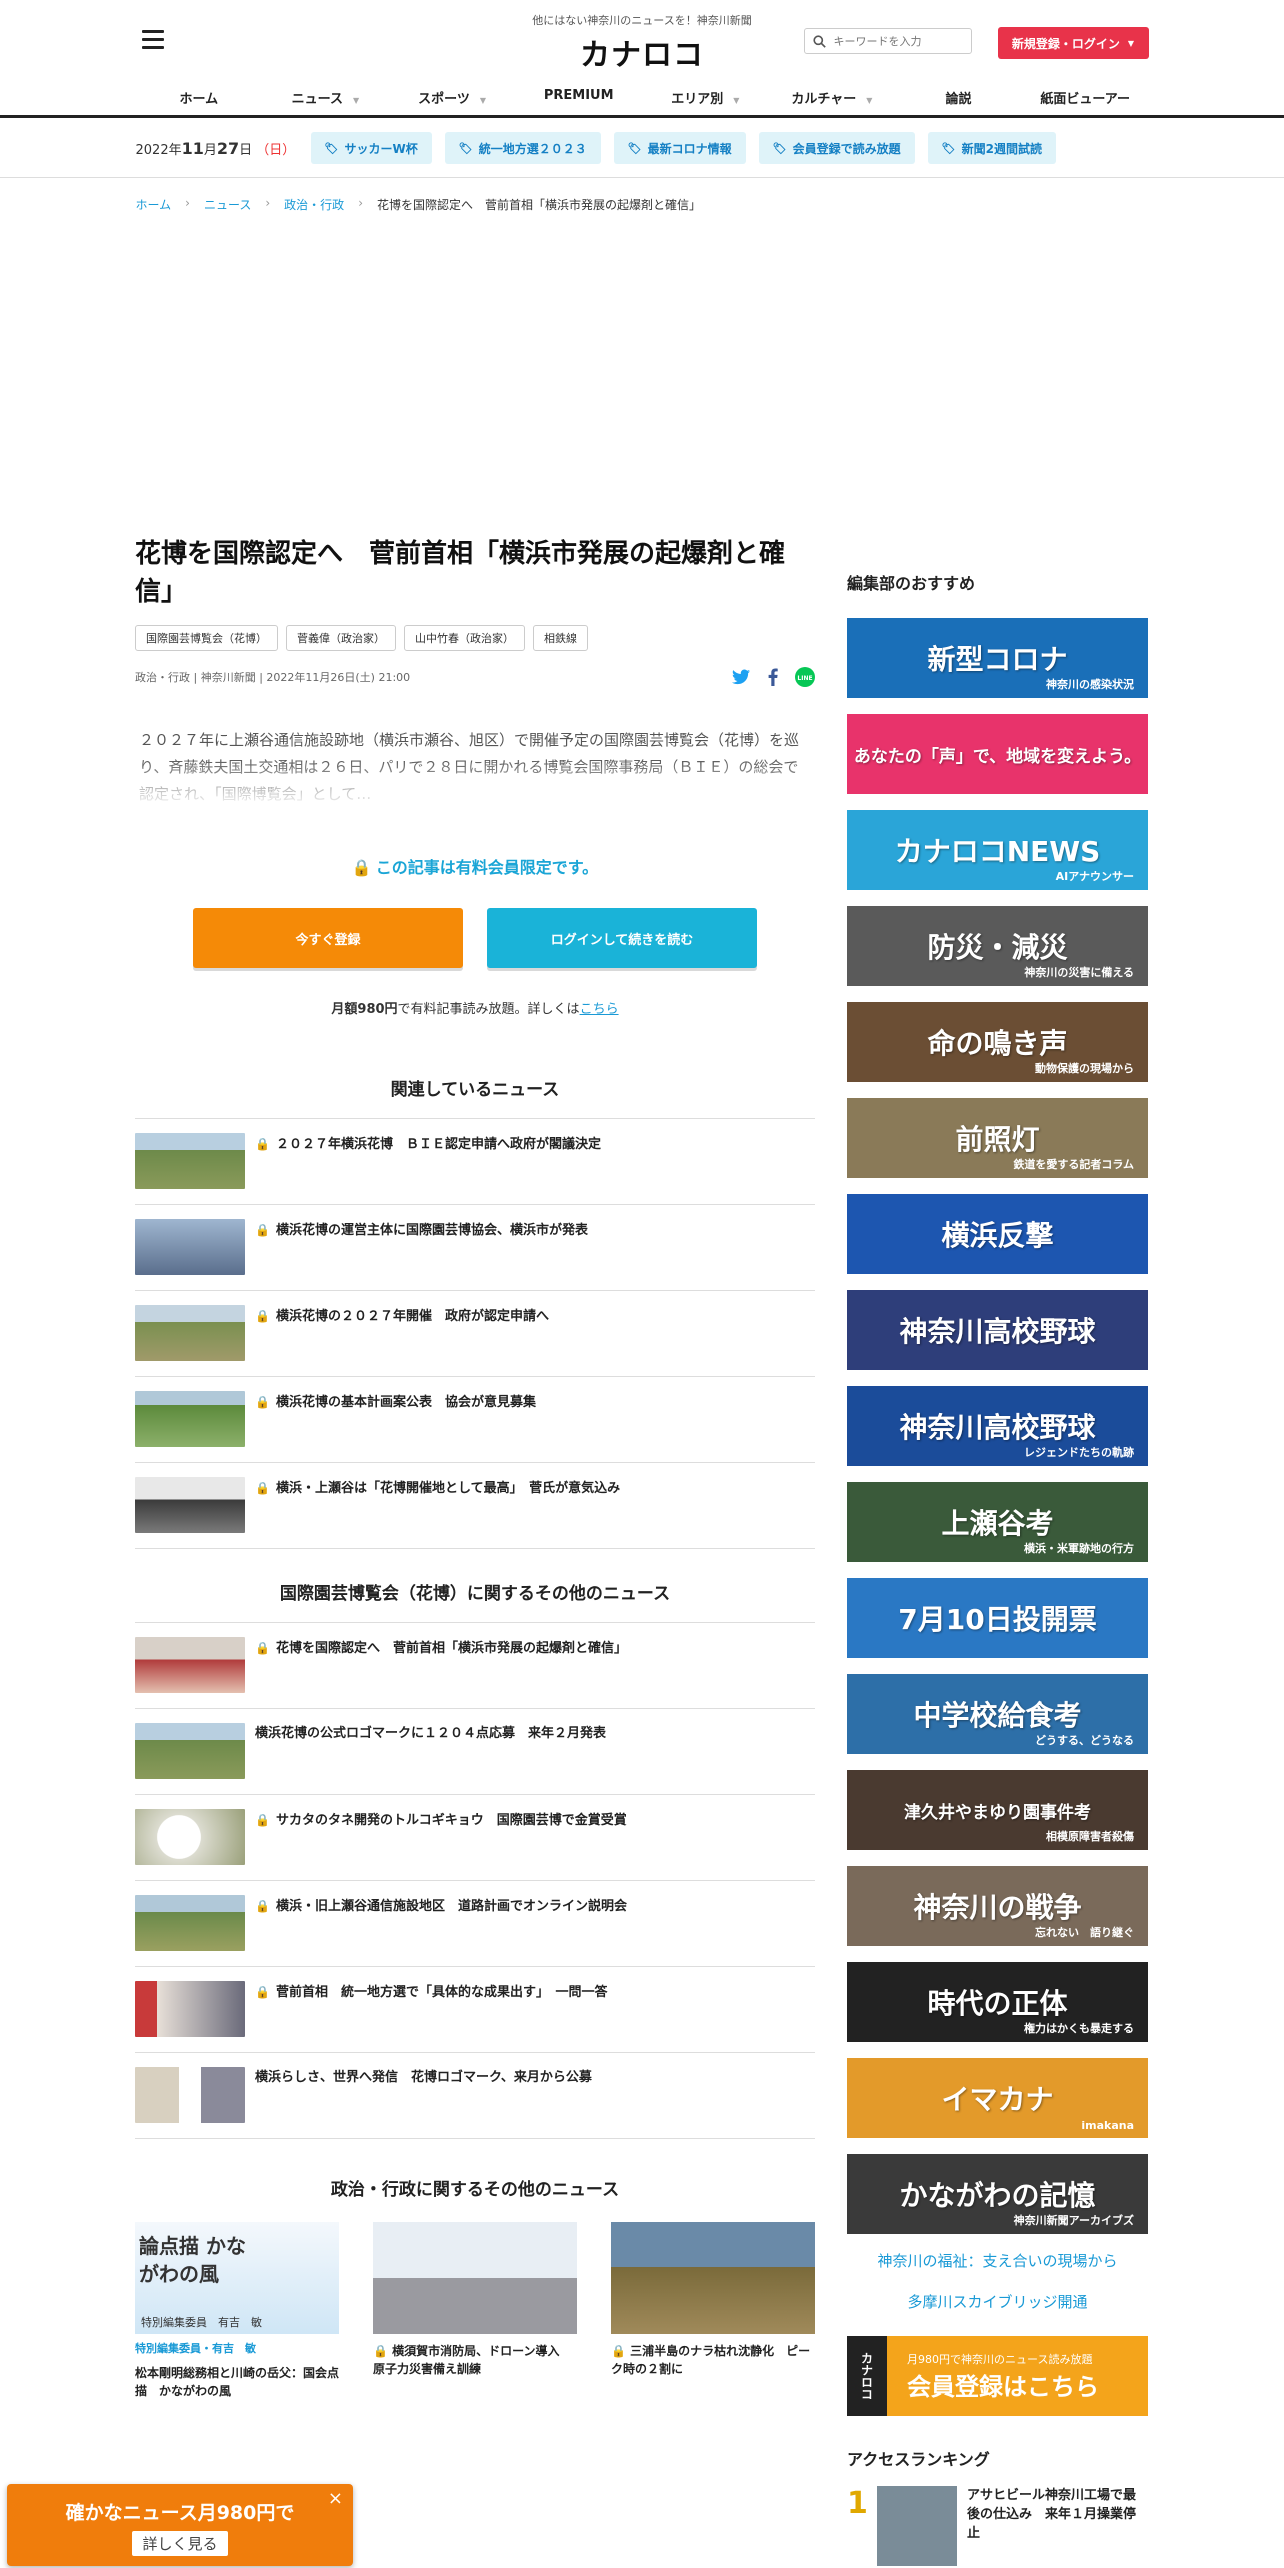  I want to click on editor-pick-banner-10: 7月10日投開票, so click(997, 1618).